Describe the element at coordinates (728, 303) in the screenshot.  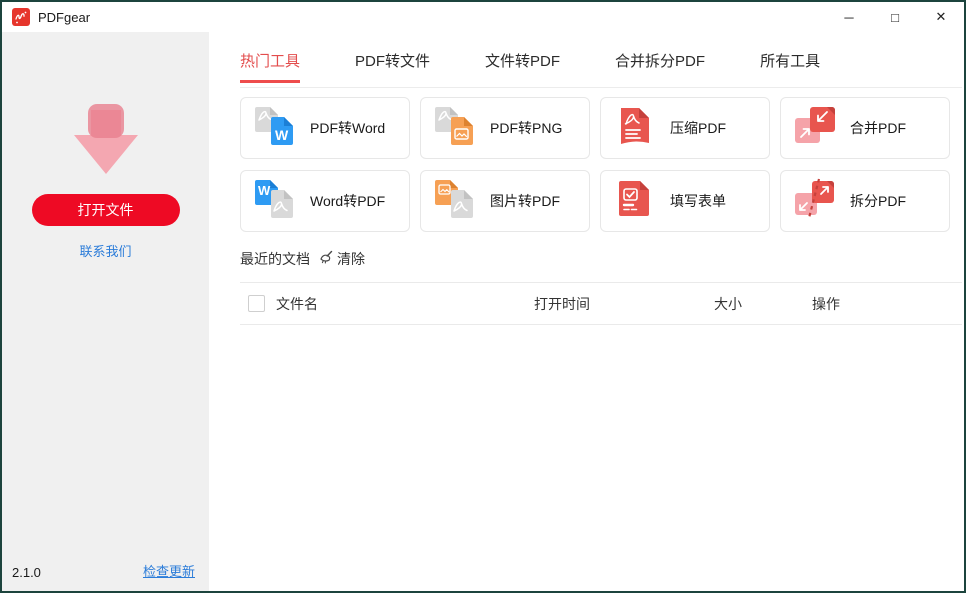
I see `column-header-size: 大小` at that location.